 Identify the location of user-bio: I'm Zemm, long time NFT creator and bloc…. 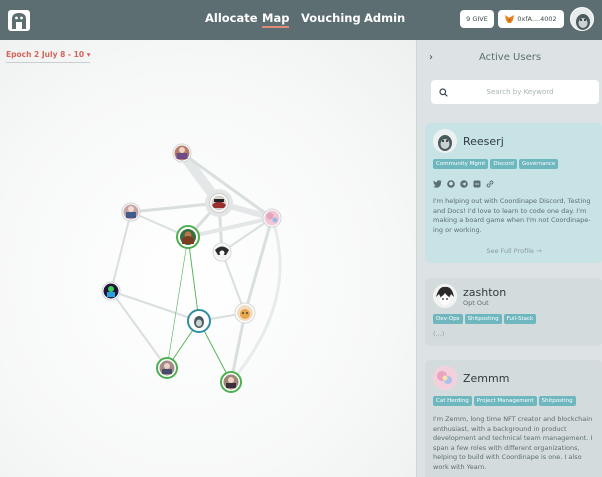
(513, 443).